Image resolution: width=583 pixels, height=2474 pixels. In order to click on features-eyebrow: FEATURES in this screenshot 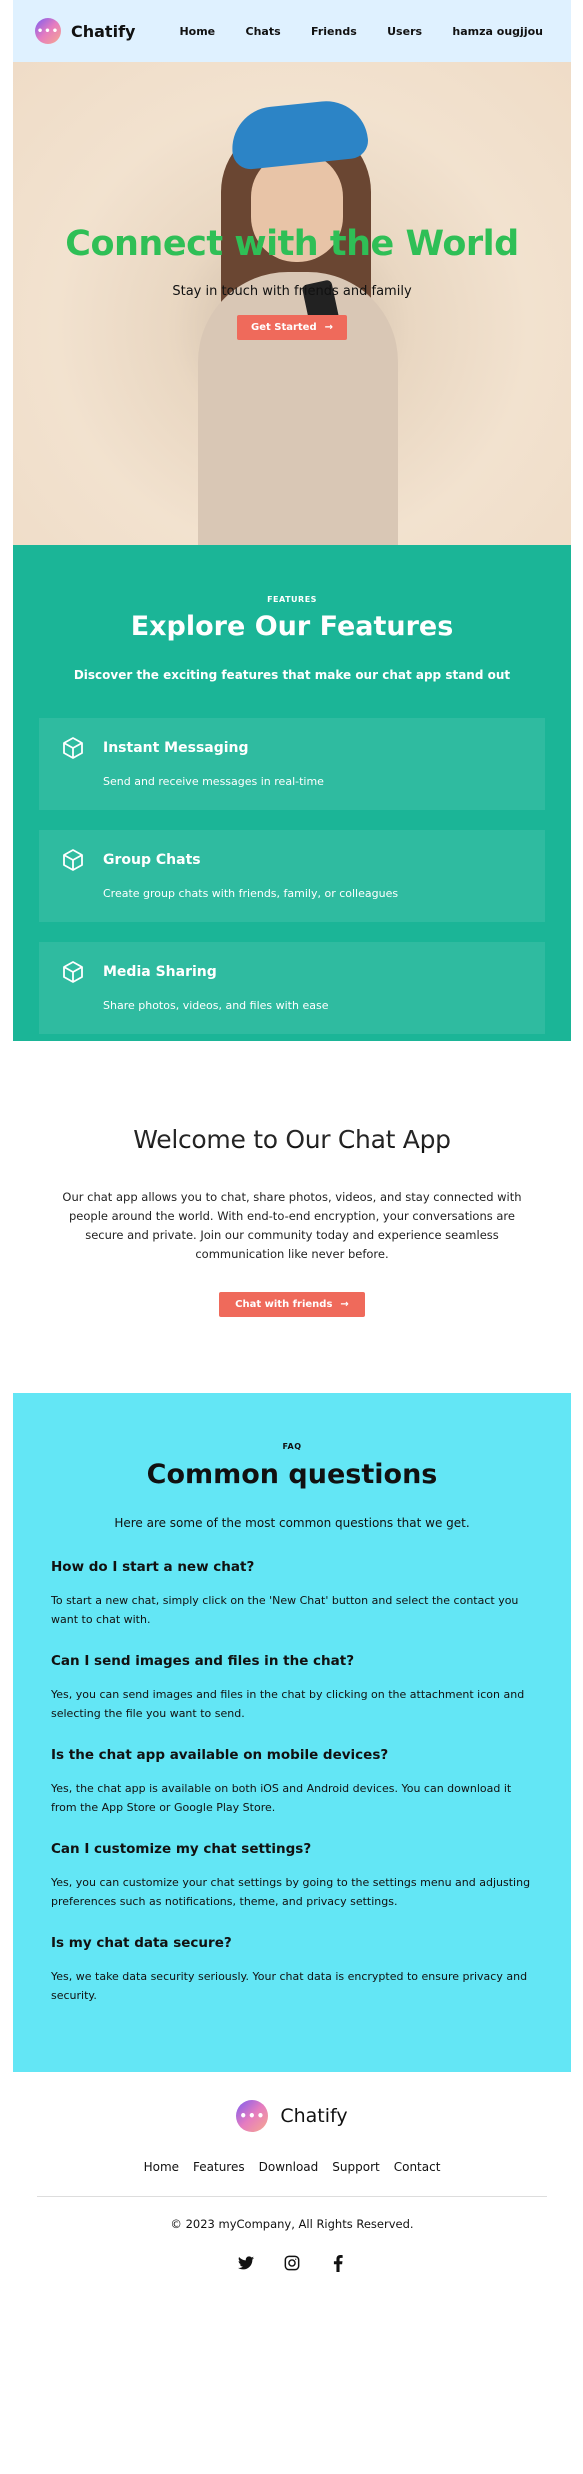, I will do `click(292, 599)`.